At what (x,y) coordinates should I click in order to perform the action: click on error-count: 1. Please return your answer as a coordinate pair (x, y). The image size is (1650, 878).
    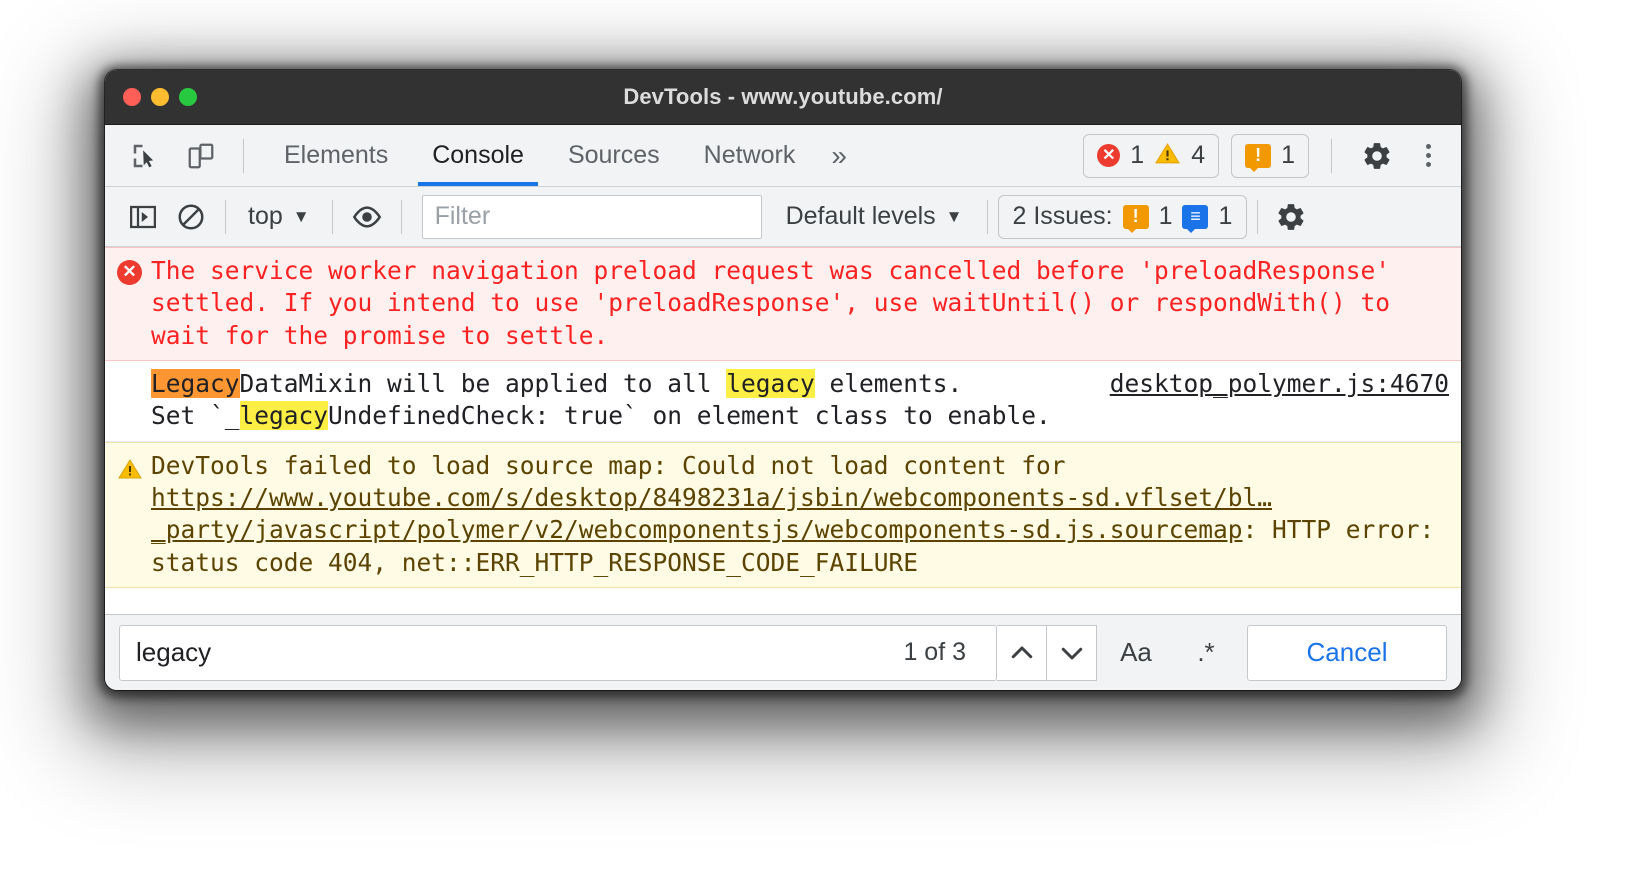
    Looking at the image, I should click on (1137, 155).